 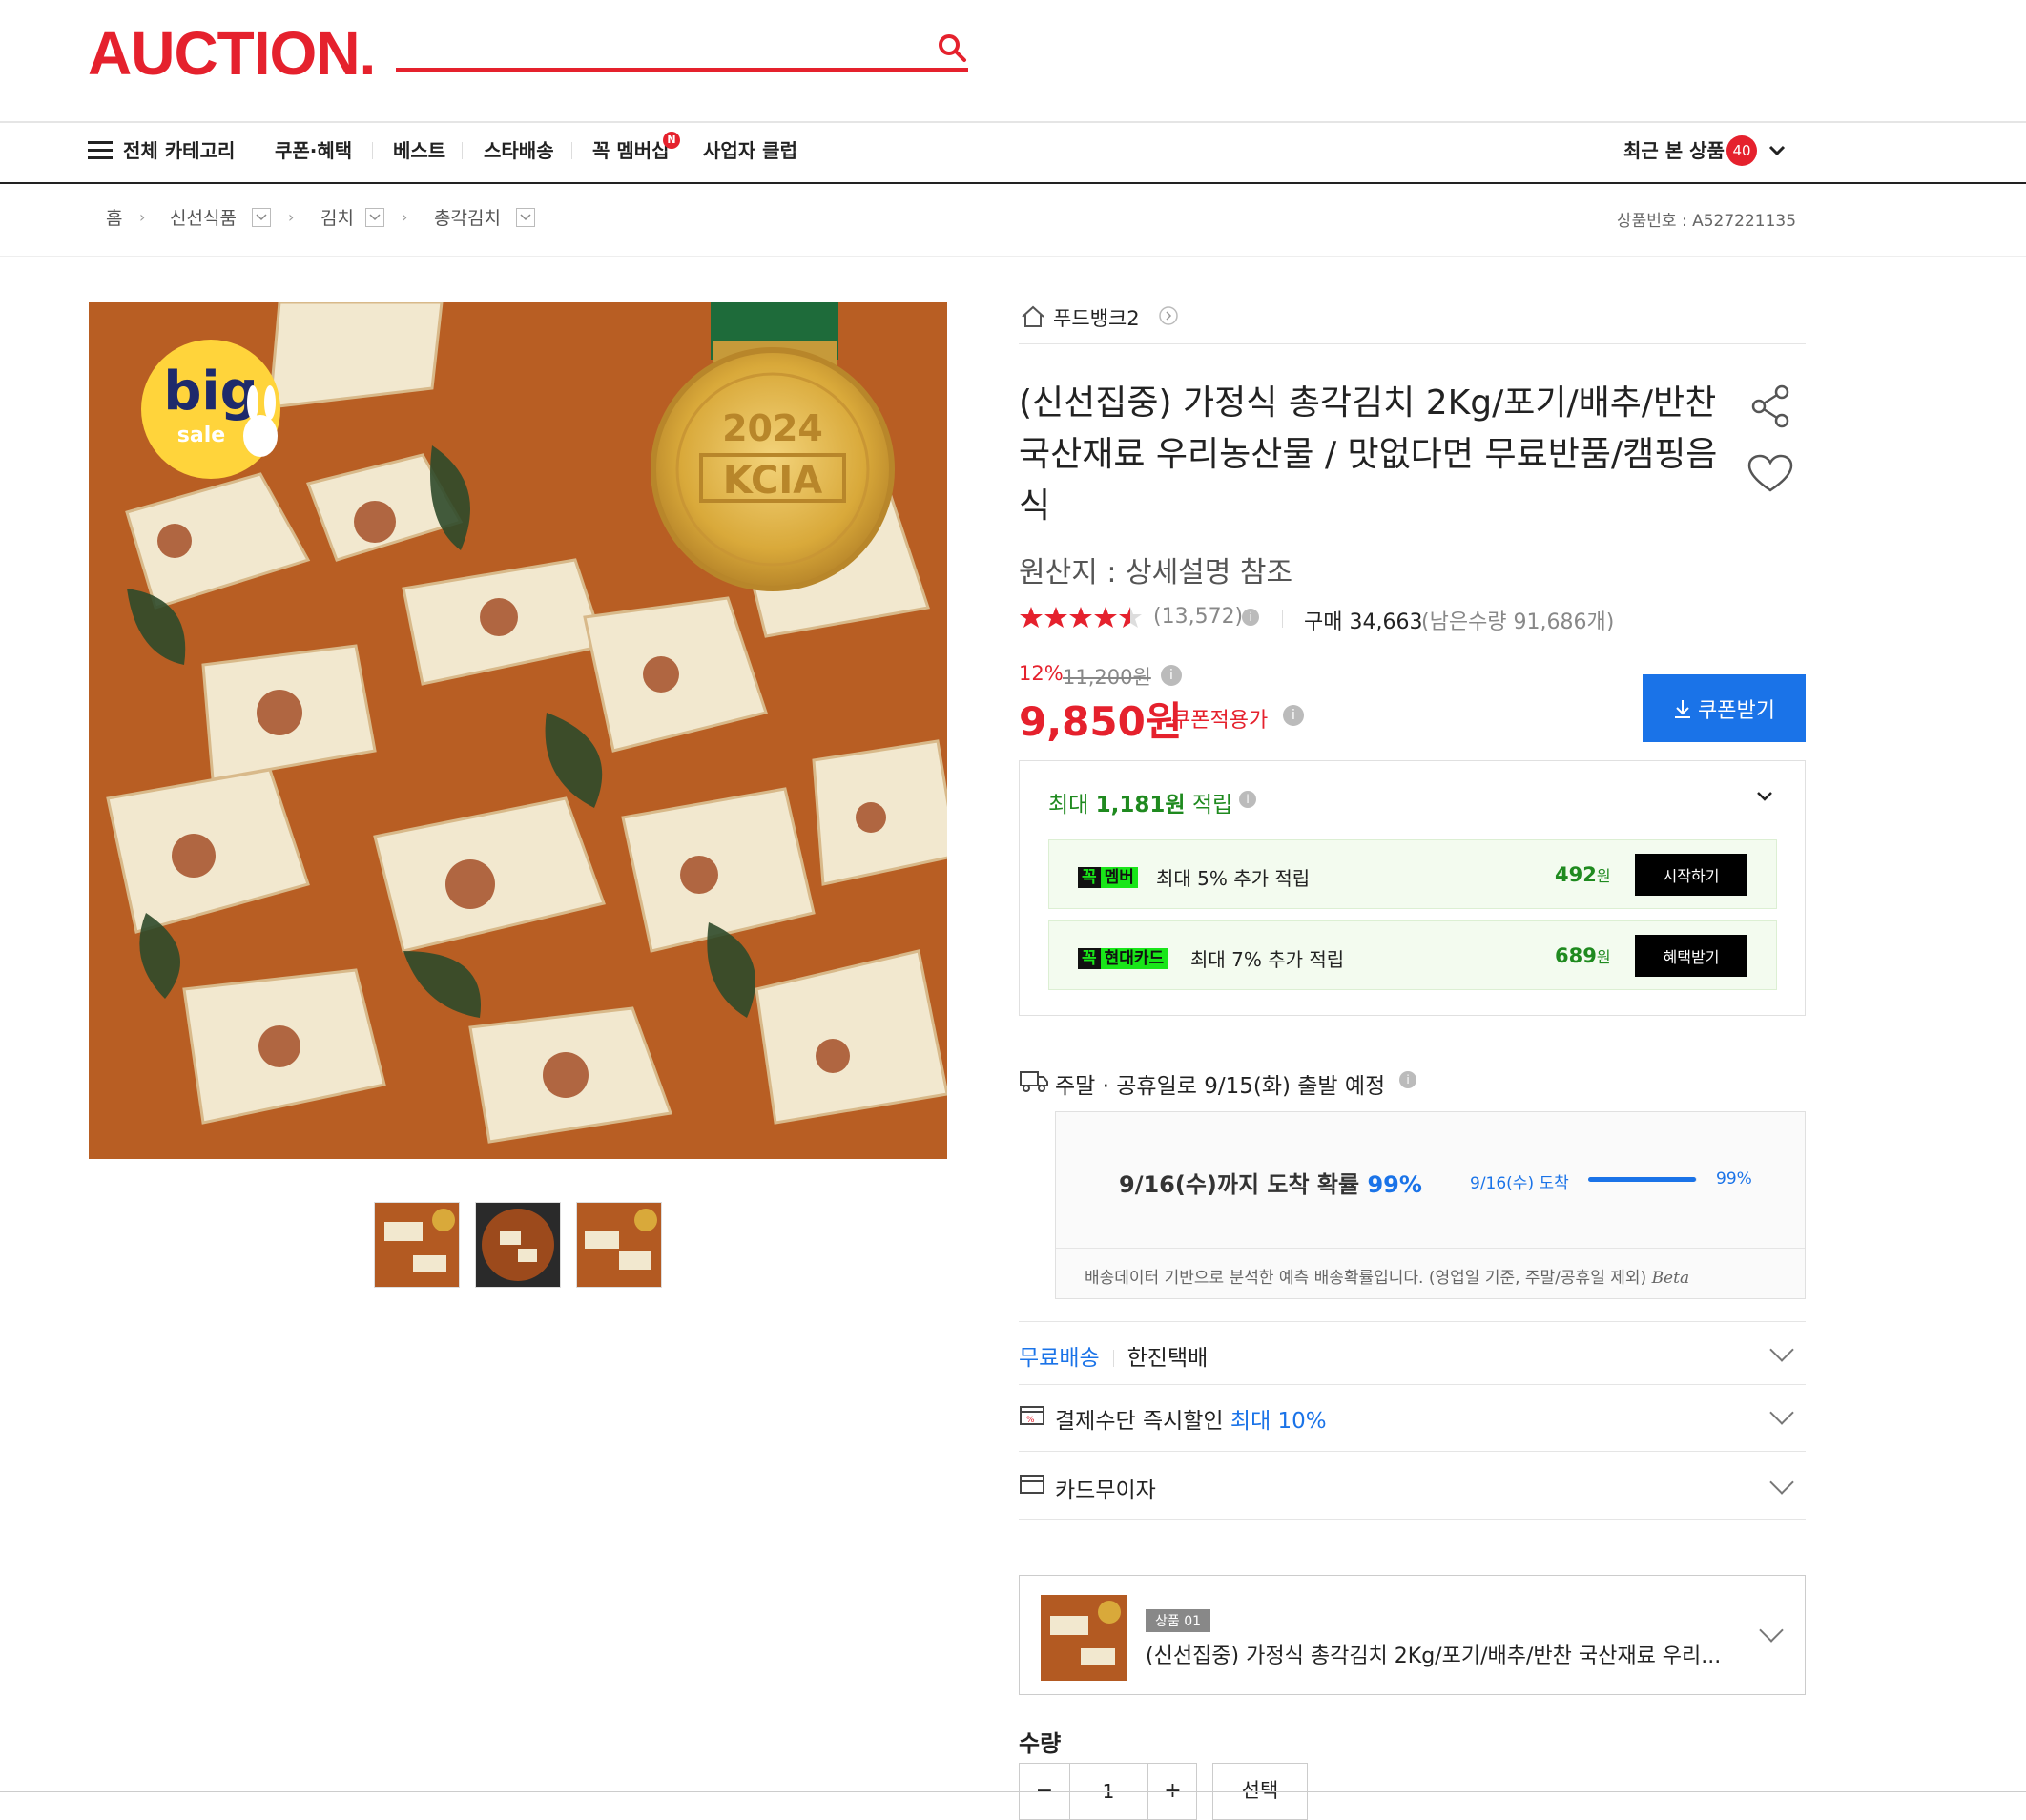 I want to click on membership-points-amount: 492원, so click(x=1583, y=874).